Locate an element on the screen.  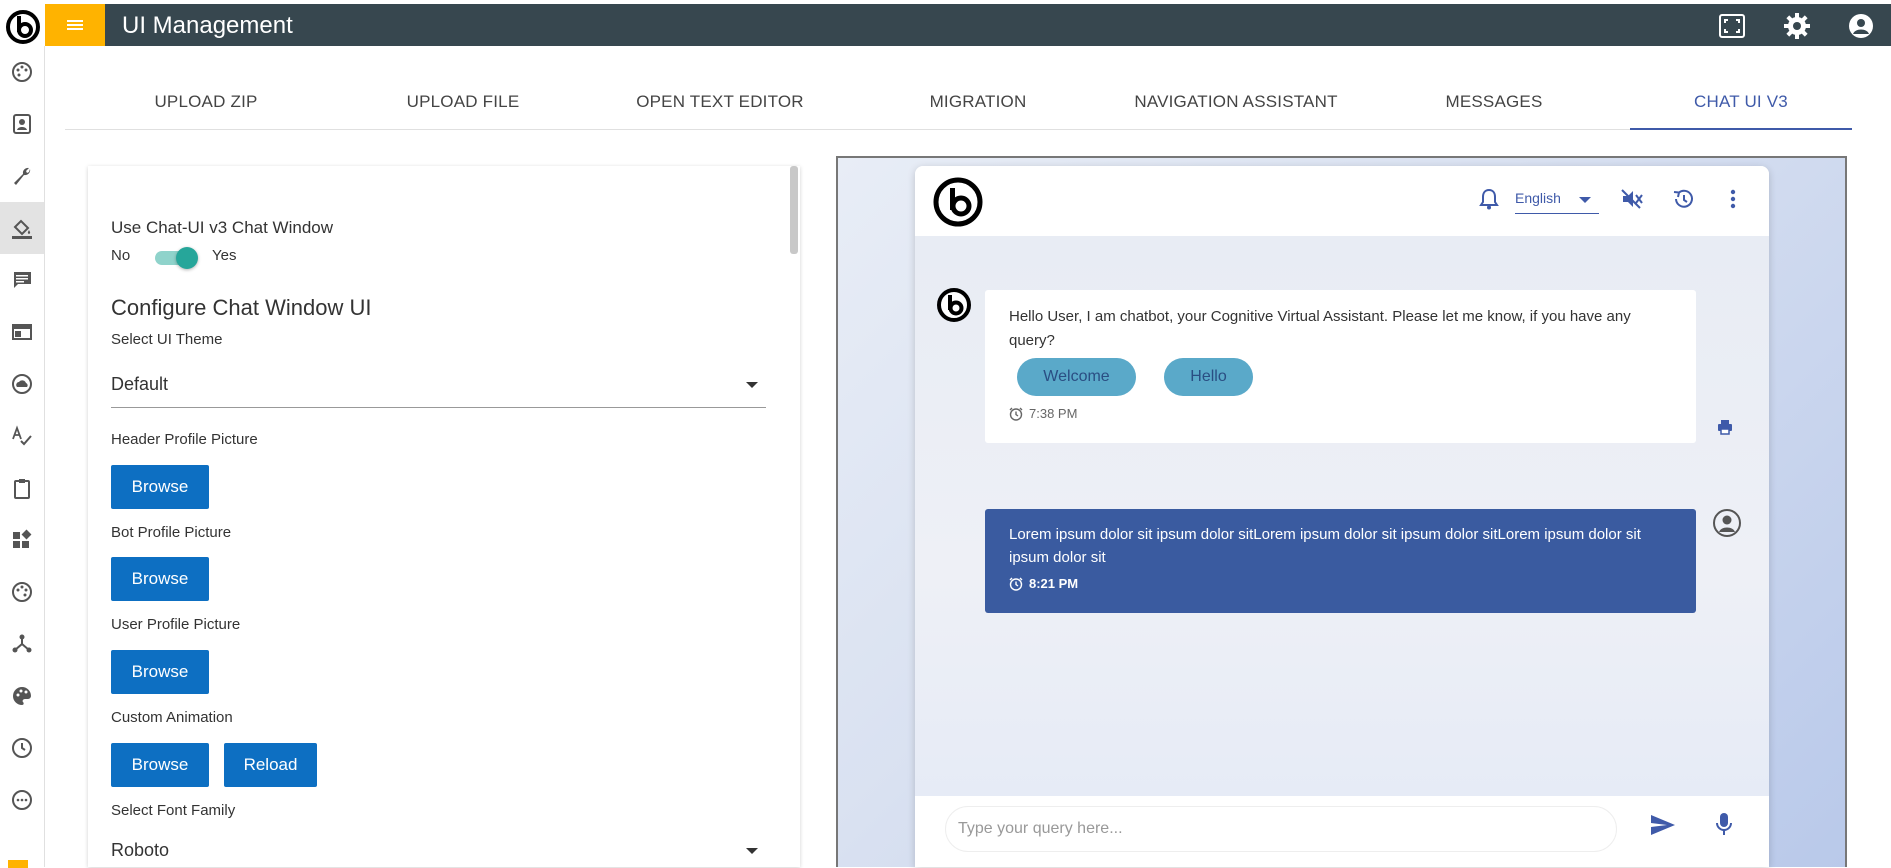
tab-navigation-assistant: NAVIGATION ASSISTANT is located at coordinates (1236, 102).